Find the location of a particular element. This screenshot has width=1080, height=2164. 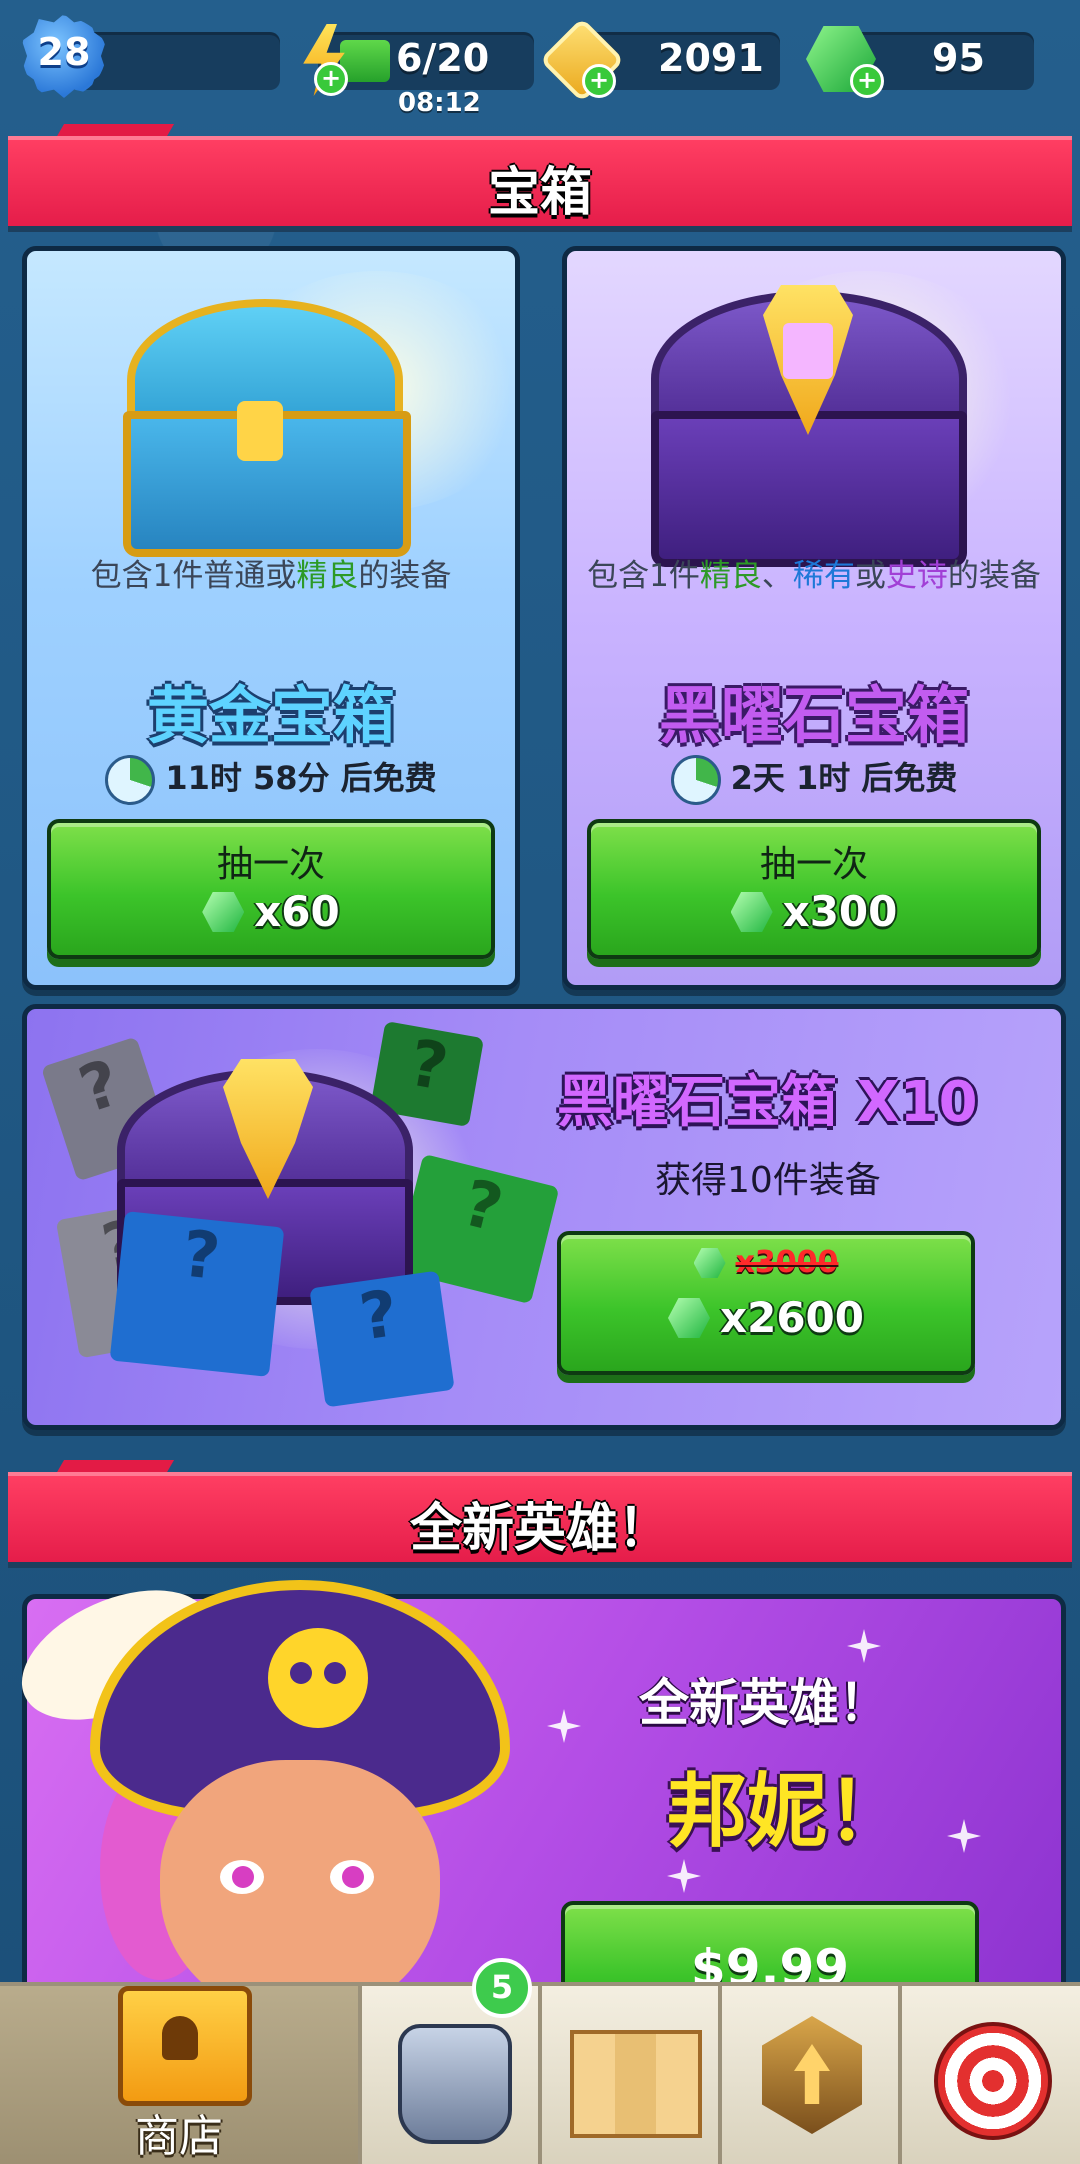

add-gems-icon: + is located at coordinates (867, 81).